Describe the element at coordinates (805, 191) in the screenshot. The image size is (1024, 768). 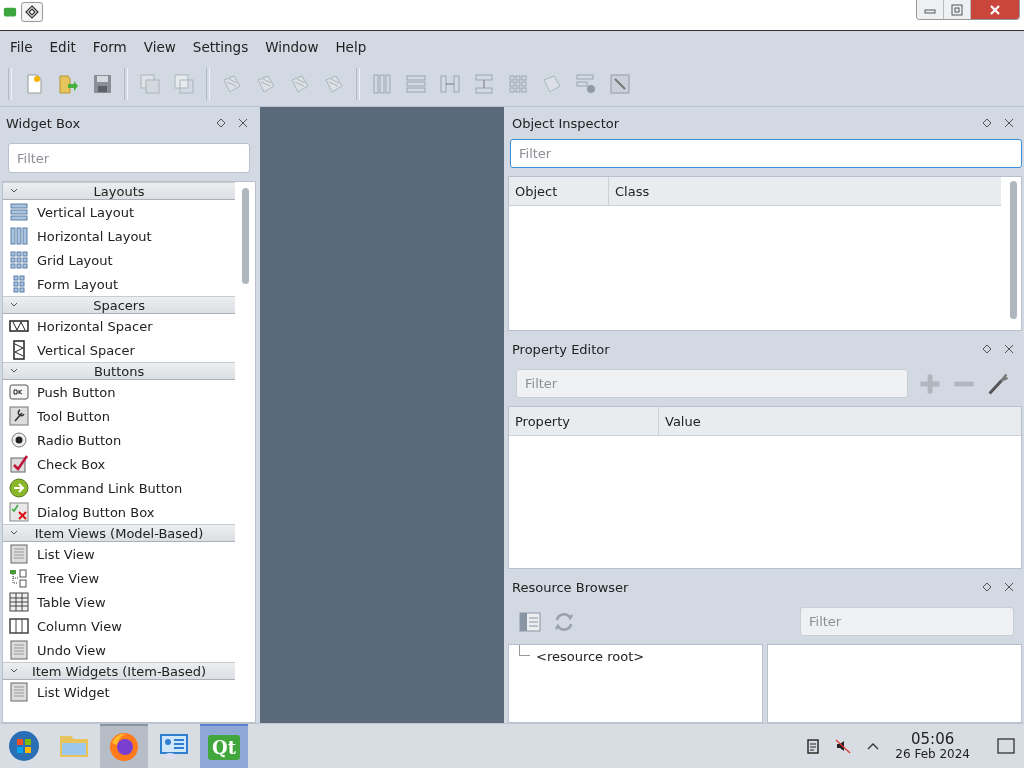
I see `column-header: Class` at that location.